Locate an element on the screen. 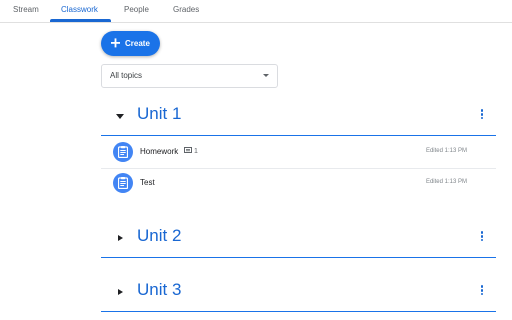  topic-filter-value: All topics is located at coordinates (126, 75).